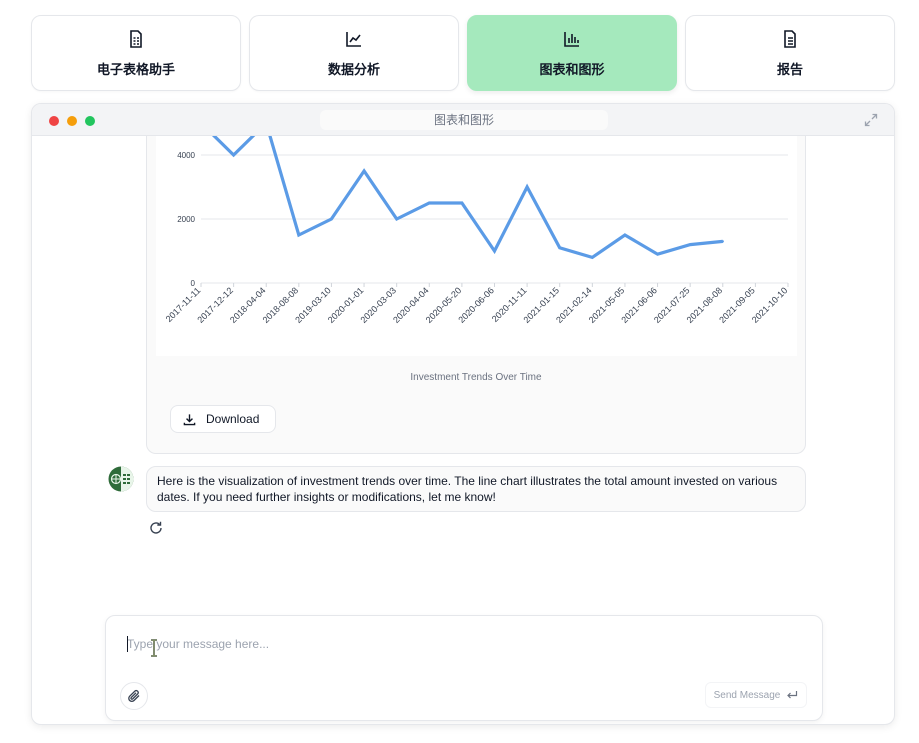 The height and width of the screenshot is (743, 919). Describe the element at coordinates (136, 38) in the screenshot. I see `spreadsheet-icon` at that location.